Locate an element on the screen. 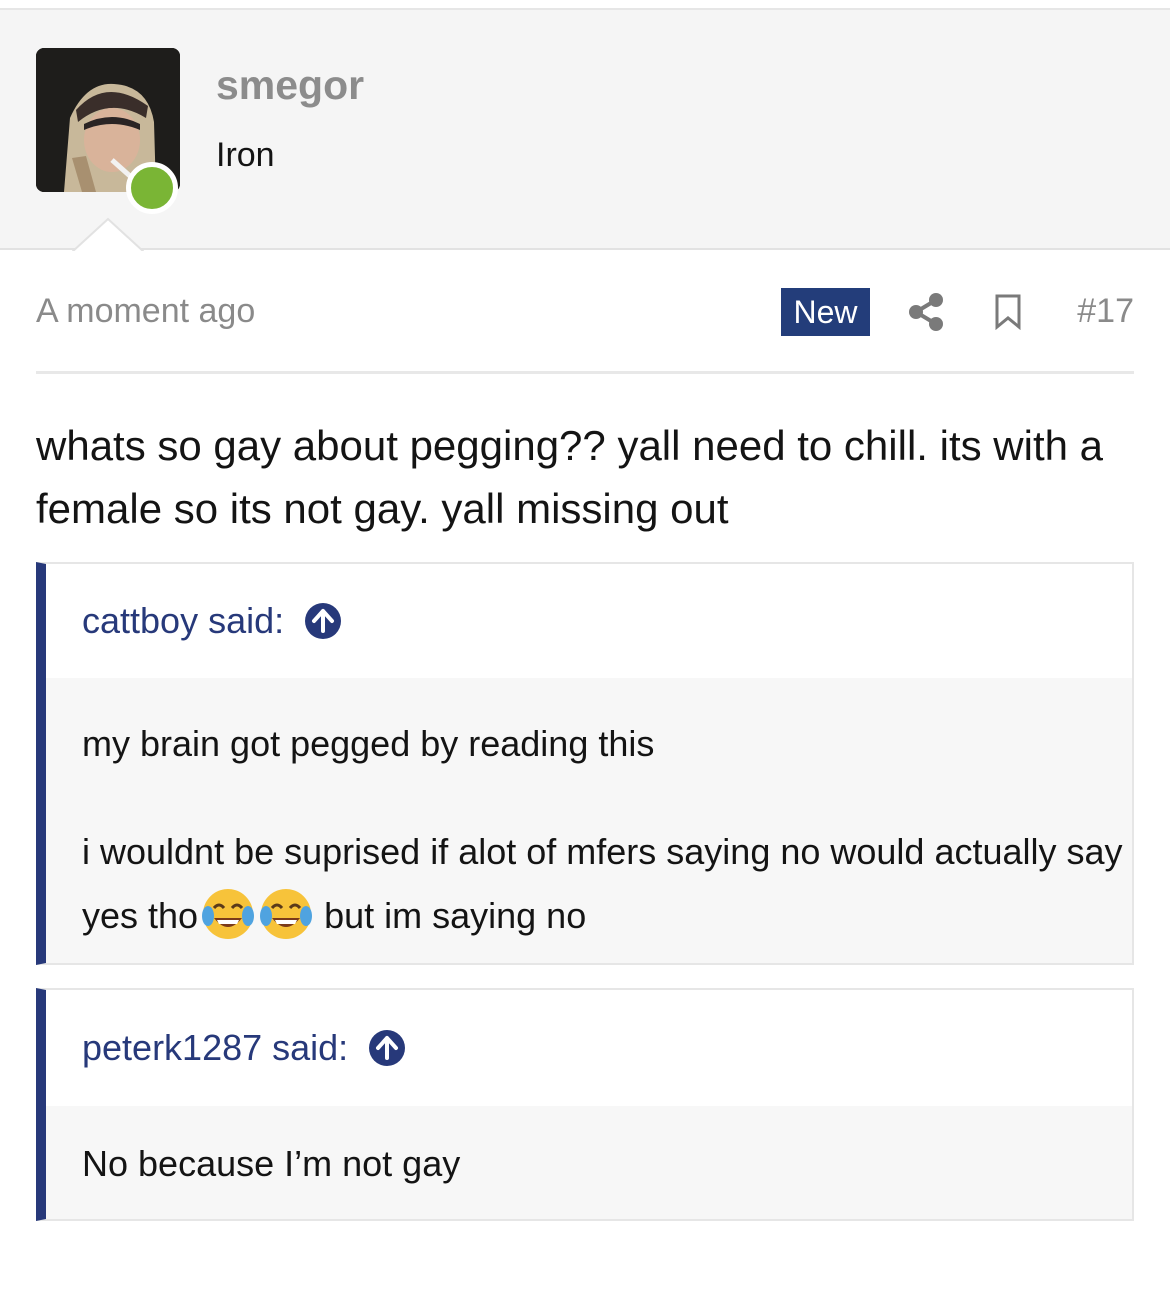 The image size is (1170, 1299). new-badge: New is located at coordinates (825, 312).